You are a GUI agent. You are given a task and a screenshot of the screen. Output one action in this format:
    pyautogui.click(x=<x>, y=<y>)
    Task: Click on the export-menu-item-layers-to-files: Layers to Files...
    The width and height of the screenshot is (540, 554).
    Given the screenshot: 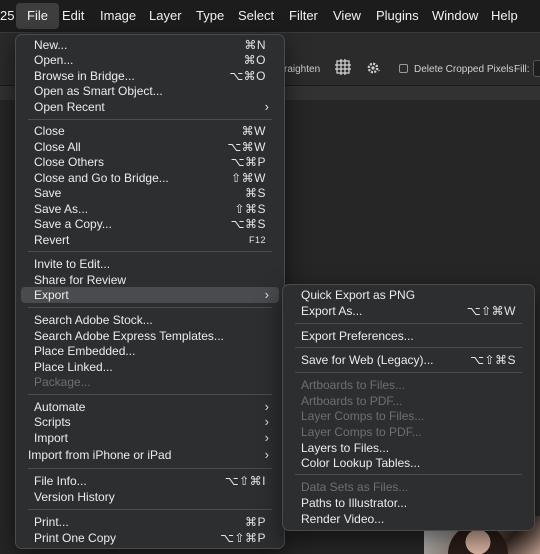 What is the action you would take?
    pyautogui.click(x=408, y=448)
    